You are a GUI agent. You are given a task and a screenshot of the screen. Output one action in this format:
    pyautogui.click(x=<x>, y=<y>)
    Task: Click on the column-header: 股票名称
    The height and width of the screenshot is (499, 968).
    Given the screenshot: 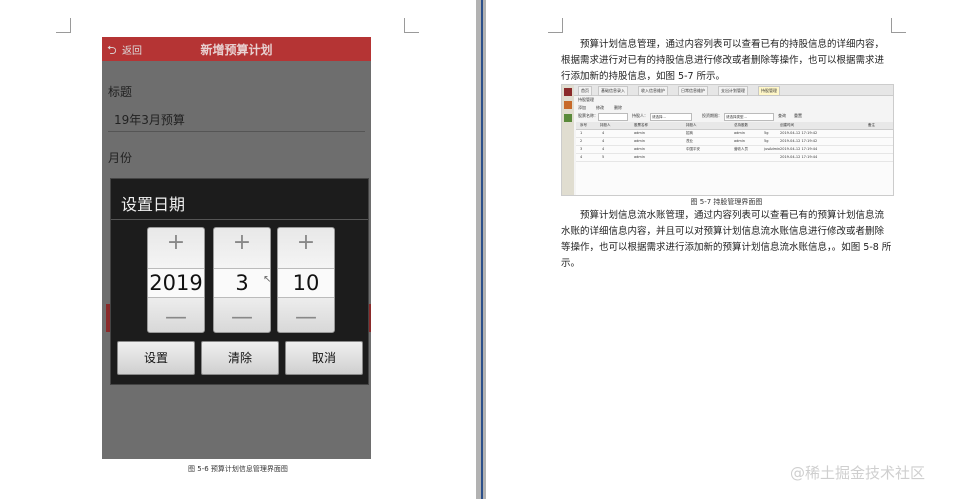 What is the action you would take?
    pyautogui.click(x=641, y=125)
    